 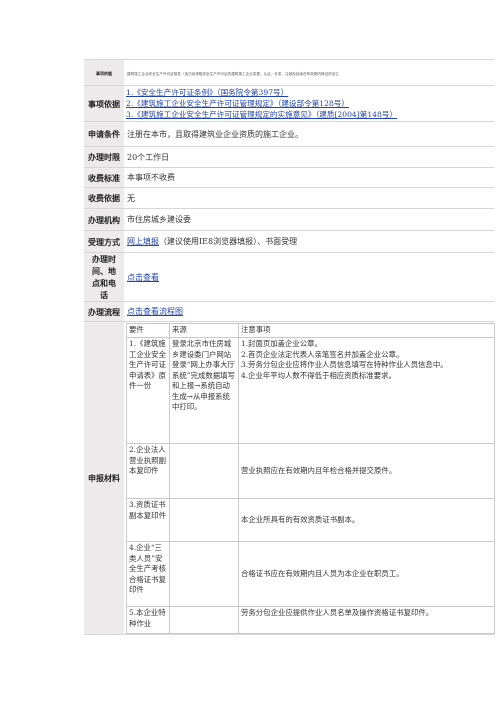 I want to click on material-notes: 合格证书应在有效期内且人员为本企业在职员工。, so click(x=366, y=574).